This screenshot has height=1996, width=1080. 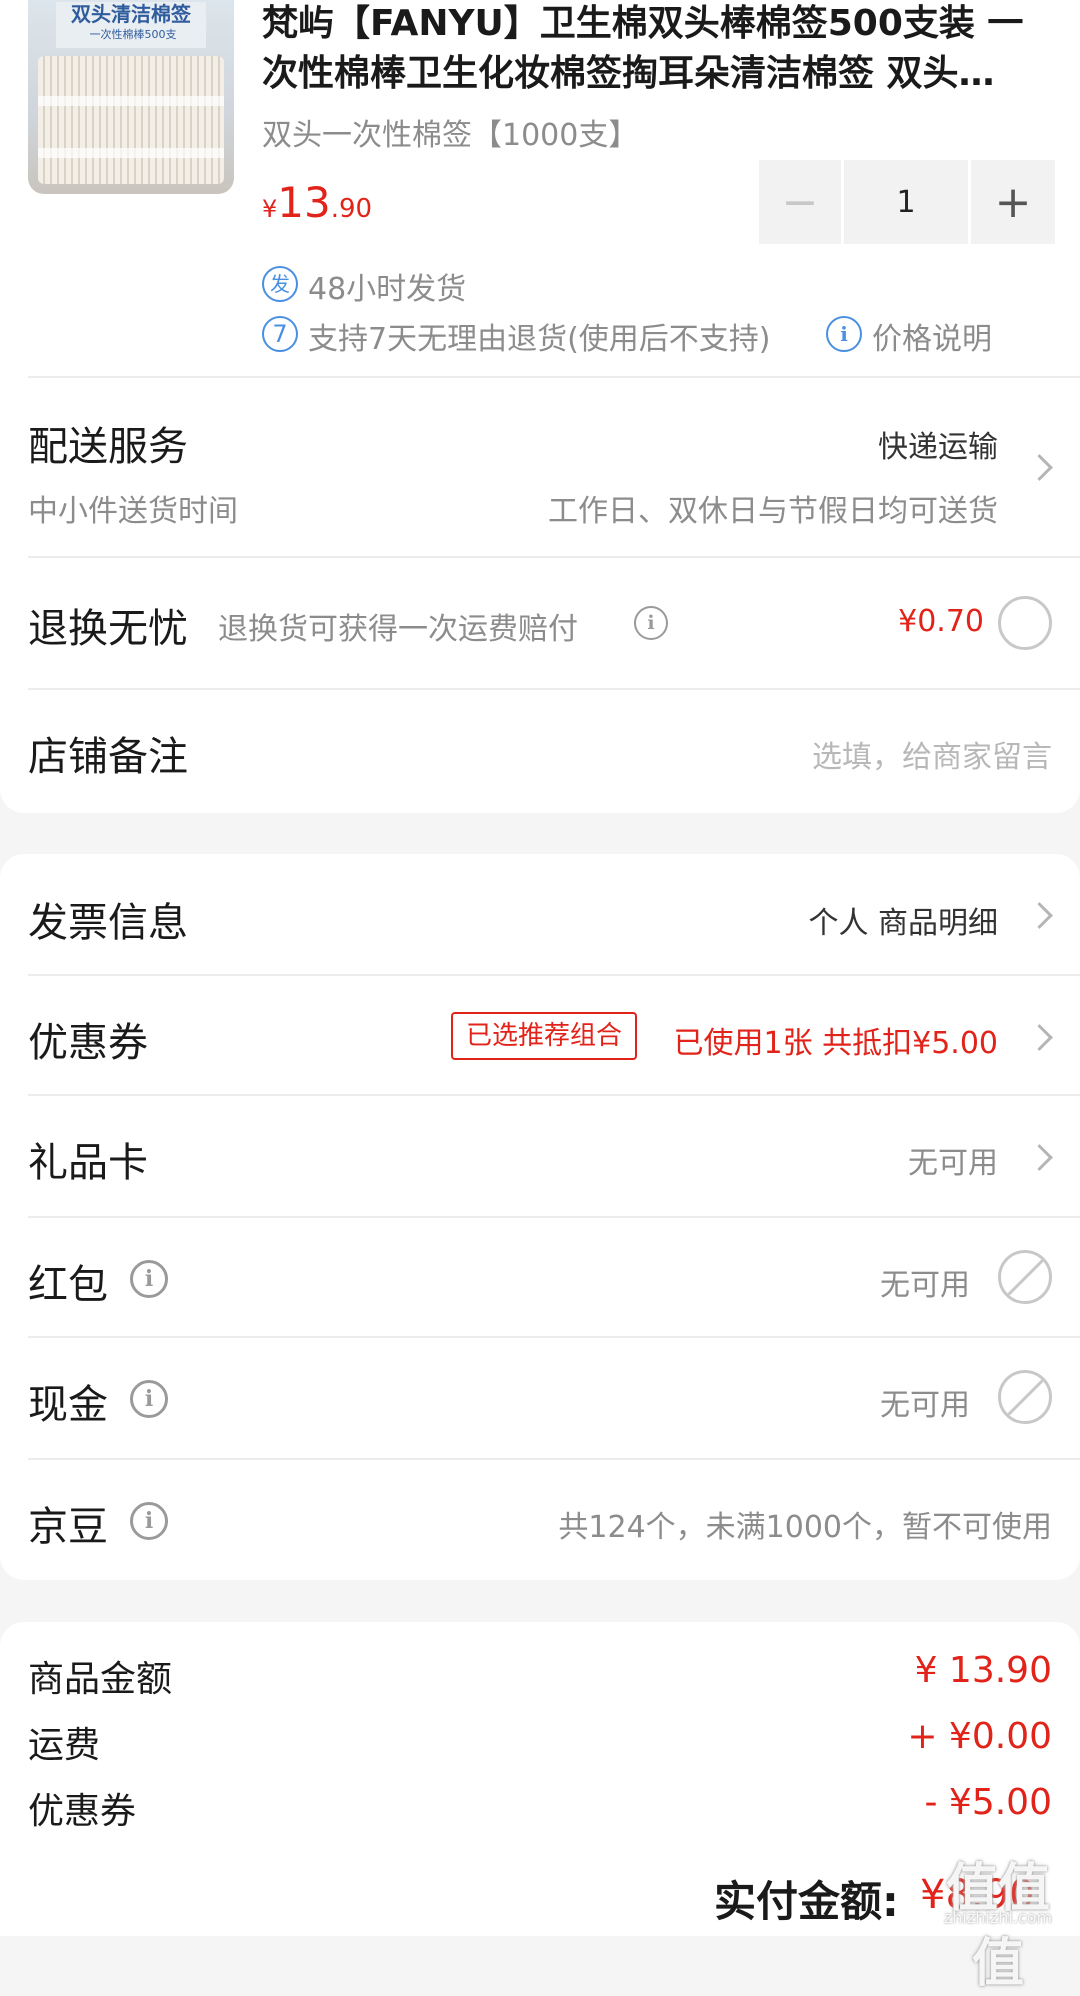 What do you see at coordinates (544, 1036) in the screenshot?
I see `coupon-recommend-tag: 已选推荐组合` at bounding box center [544, 1036].